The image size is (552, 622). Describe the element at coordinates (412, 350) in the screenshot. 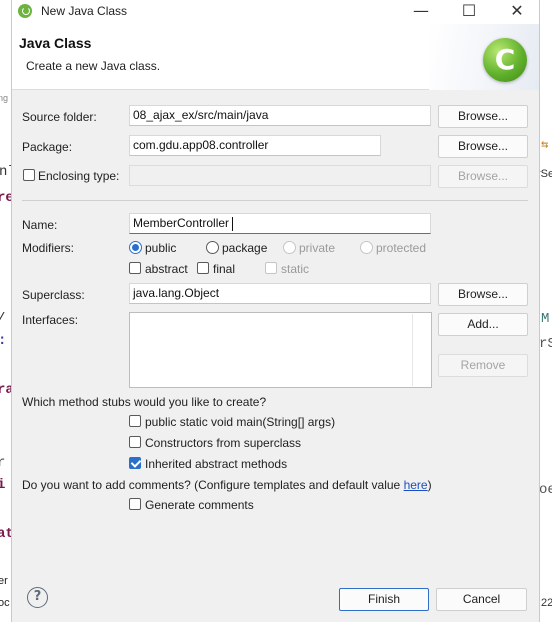

I see `list-scrollbar-track` at that location.